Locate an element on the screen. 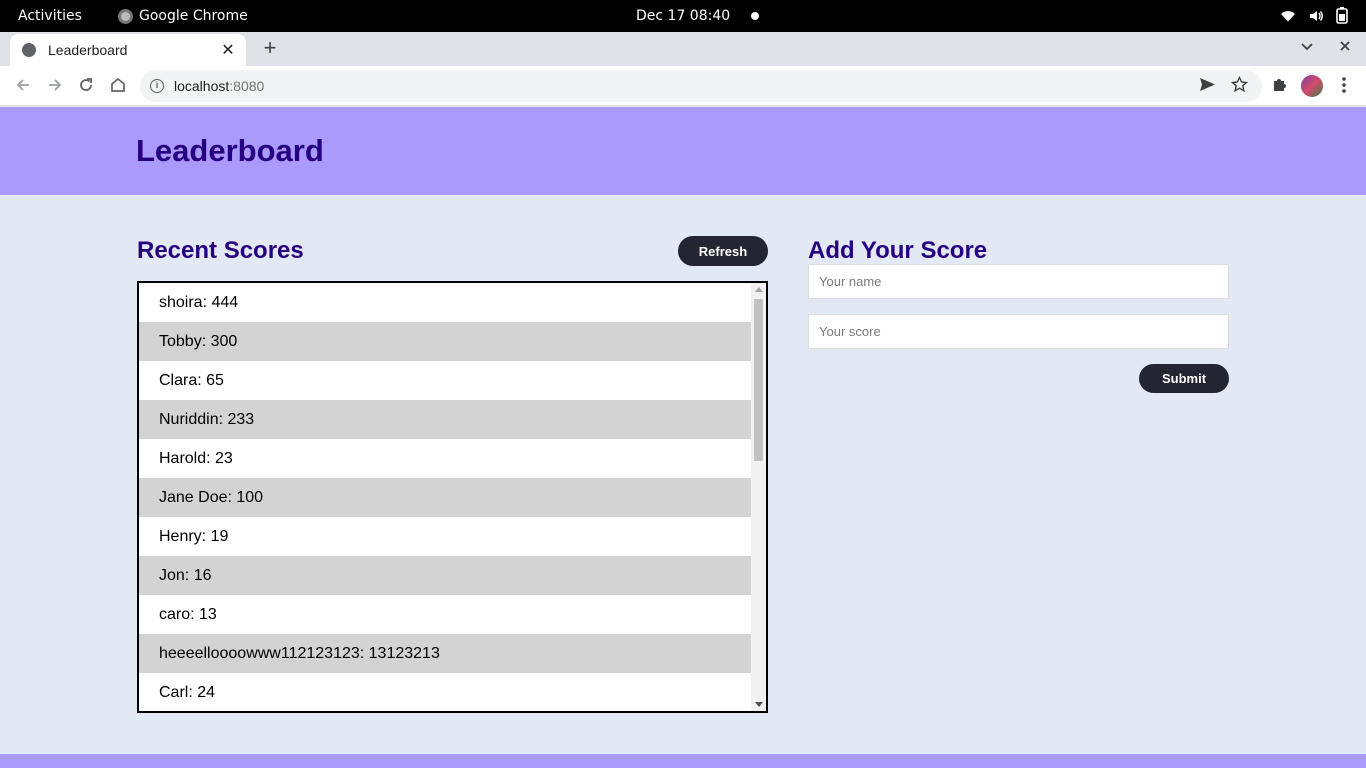  score-row: Nuriddin: 233 is located at coordinates (445, 419).